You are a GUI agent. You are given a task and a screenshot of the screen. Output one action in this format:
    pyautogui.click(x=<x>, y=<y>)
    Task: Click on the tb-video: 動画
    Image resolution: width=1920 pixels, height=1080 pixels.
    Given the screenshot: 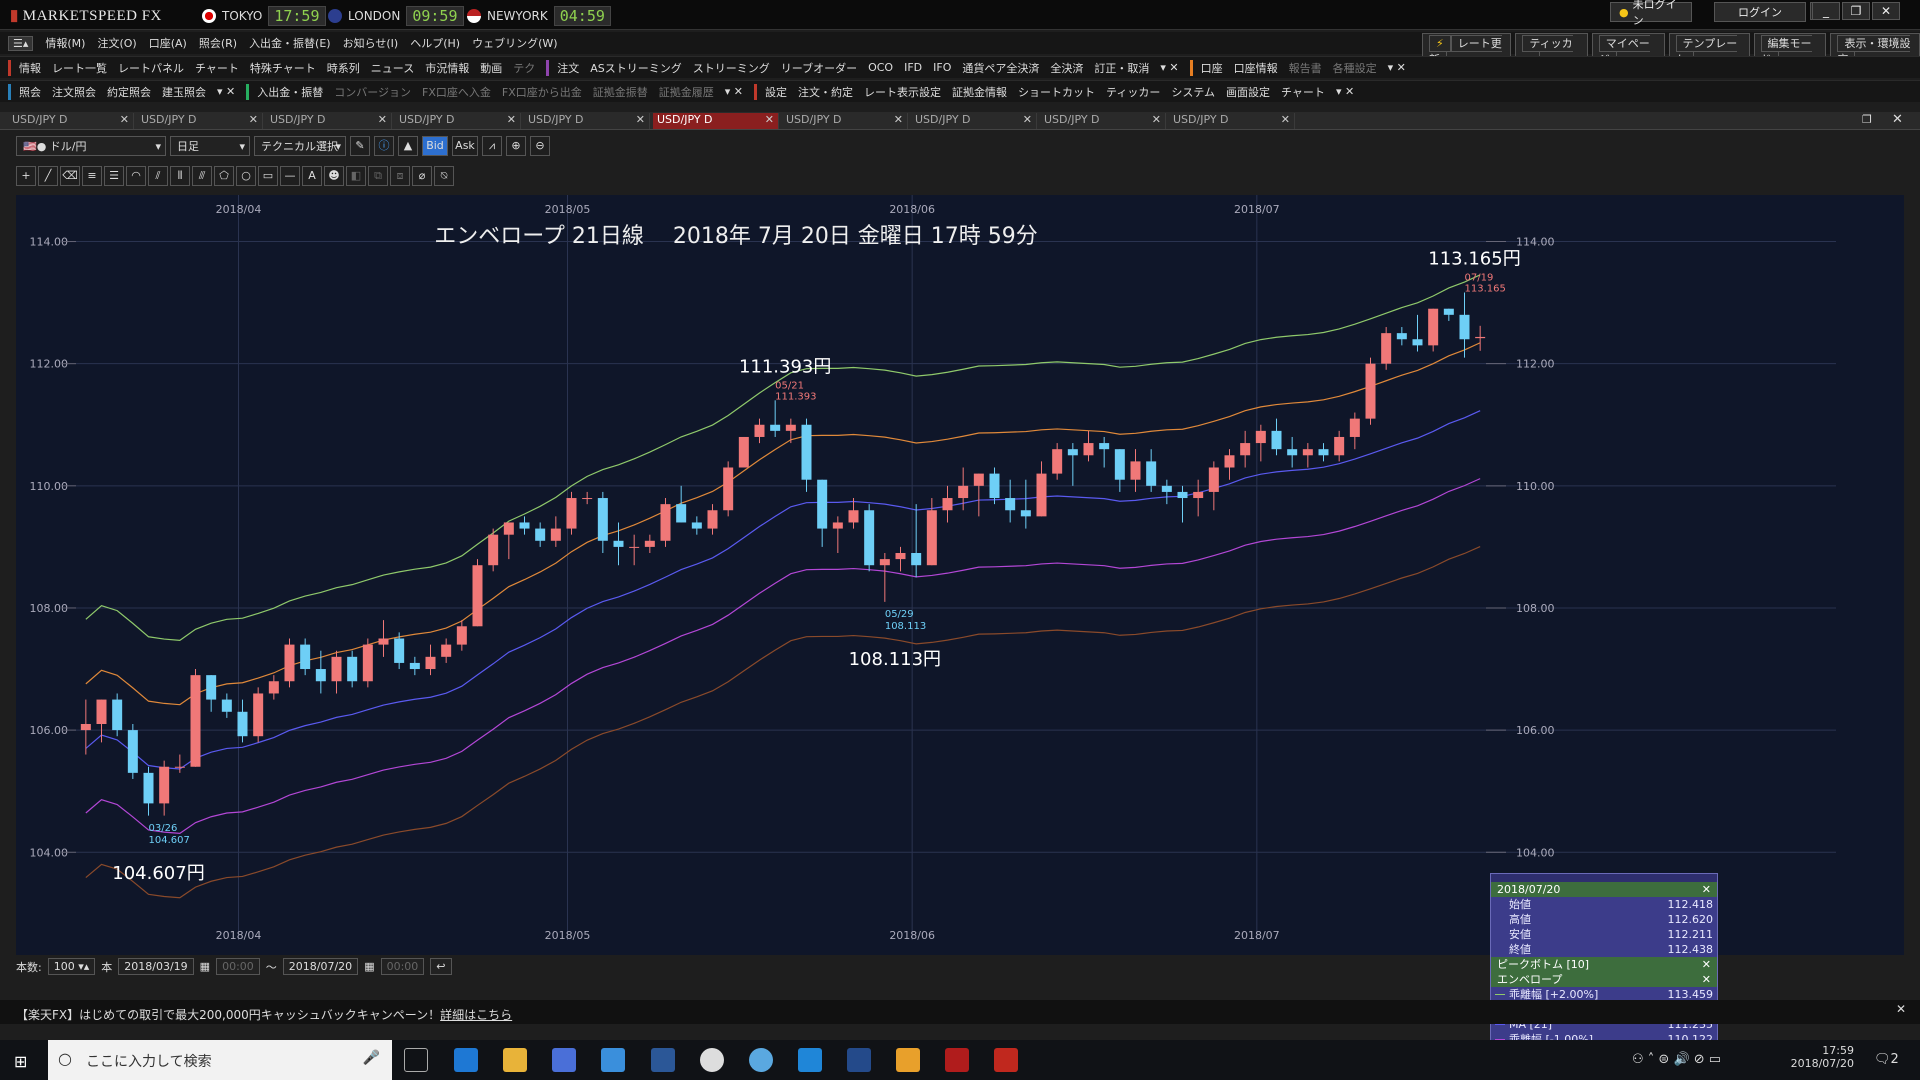 What is the action you would take?
    pyautogui.click(x=491, y=68)
    